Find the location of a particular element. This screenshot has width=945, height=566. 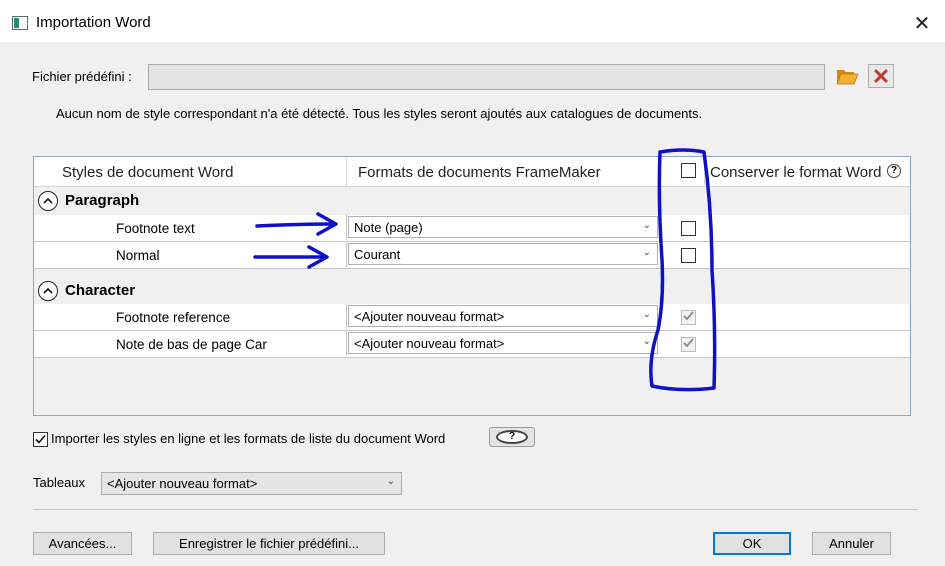

annotation-loop is located at coordinates (683, 270).